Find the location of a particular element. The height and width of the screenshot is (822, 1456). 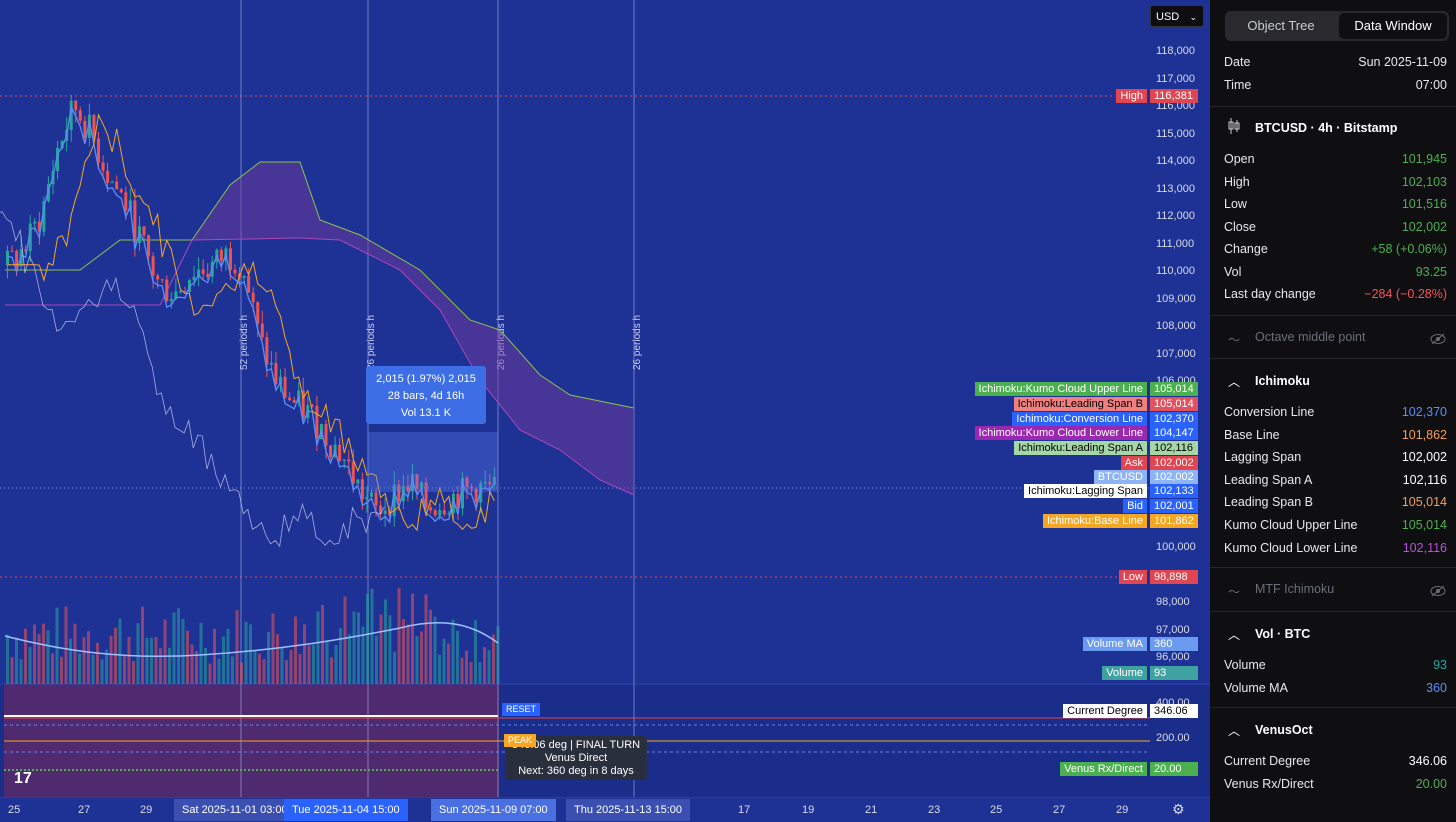

price-axis-label: 109,000 is located at coordinates (1176, 299).